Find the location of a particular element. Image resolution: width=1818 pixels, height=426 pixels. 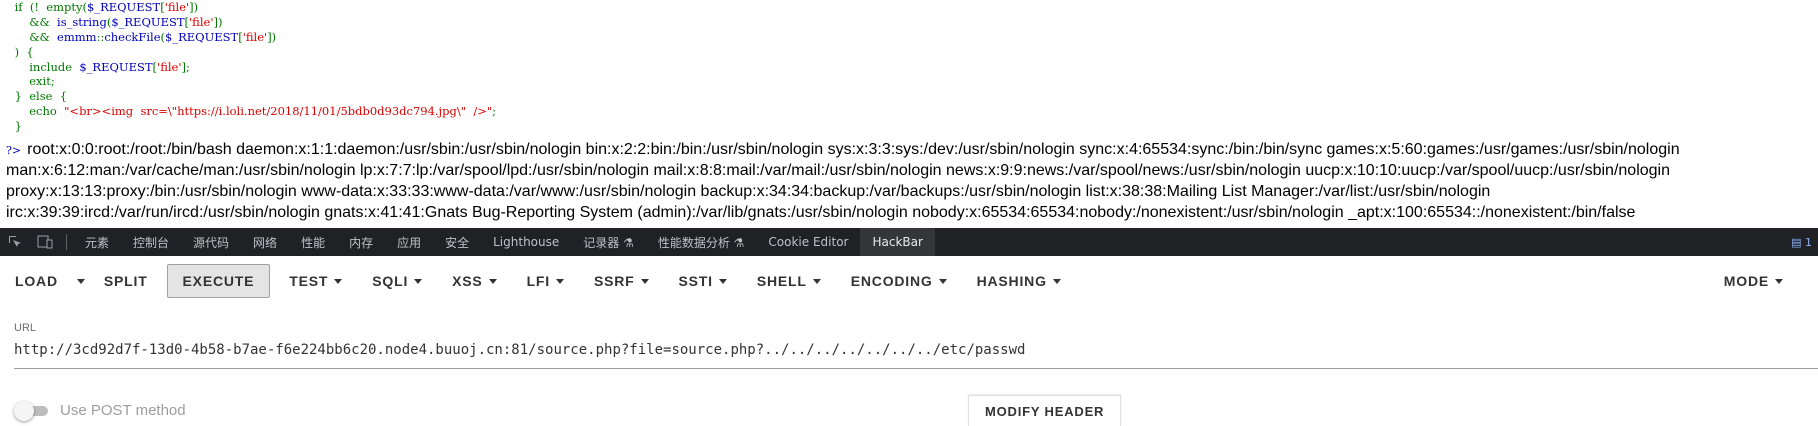

issues-badge: ▤ 1 is located at coordinates (1804, 242).